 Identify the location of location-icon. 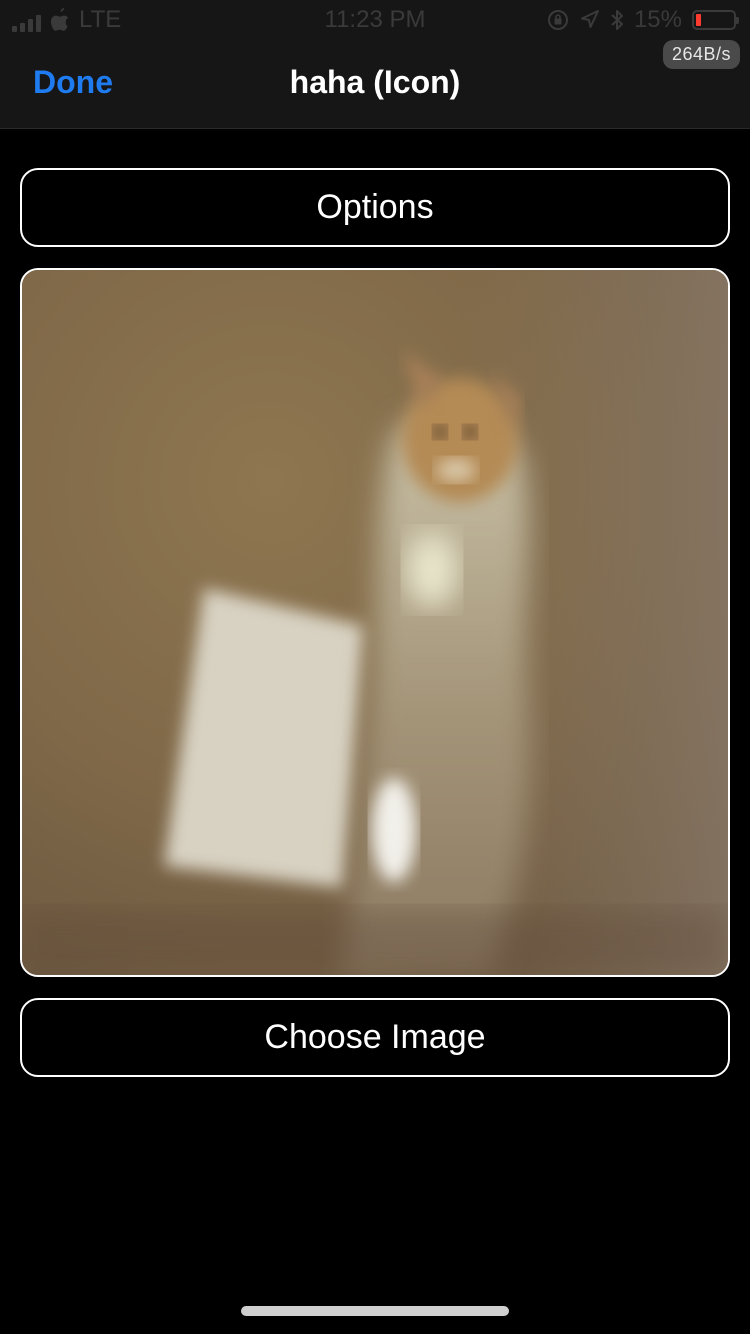
(589, 19).